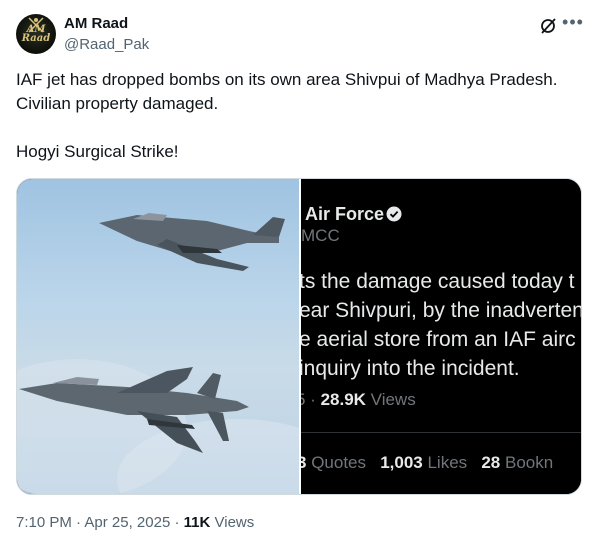 This screenshot has width=598, height=547. I want to click on screenshot-line-1: ts the damage caused today t, so click(438, 281).